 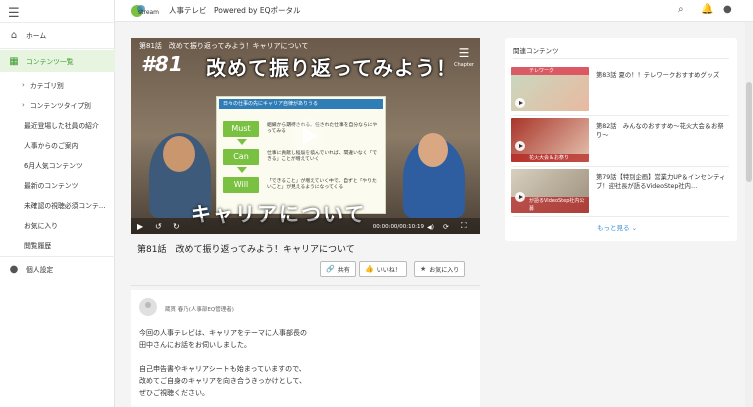 I want to click on content-icon: ▦, so click(x=14, y=61).